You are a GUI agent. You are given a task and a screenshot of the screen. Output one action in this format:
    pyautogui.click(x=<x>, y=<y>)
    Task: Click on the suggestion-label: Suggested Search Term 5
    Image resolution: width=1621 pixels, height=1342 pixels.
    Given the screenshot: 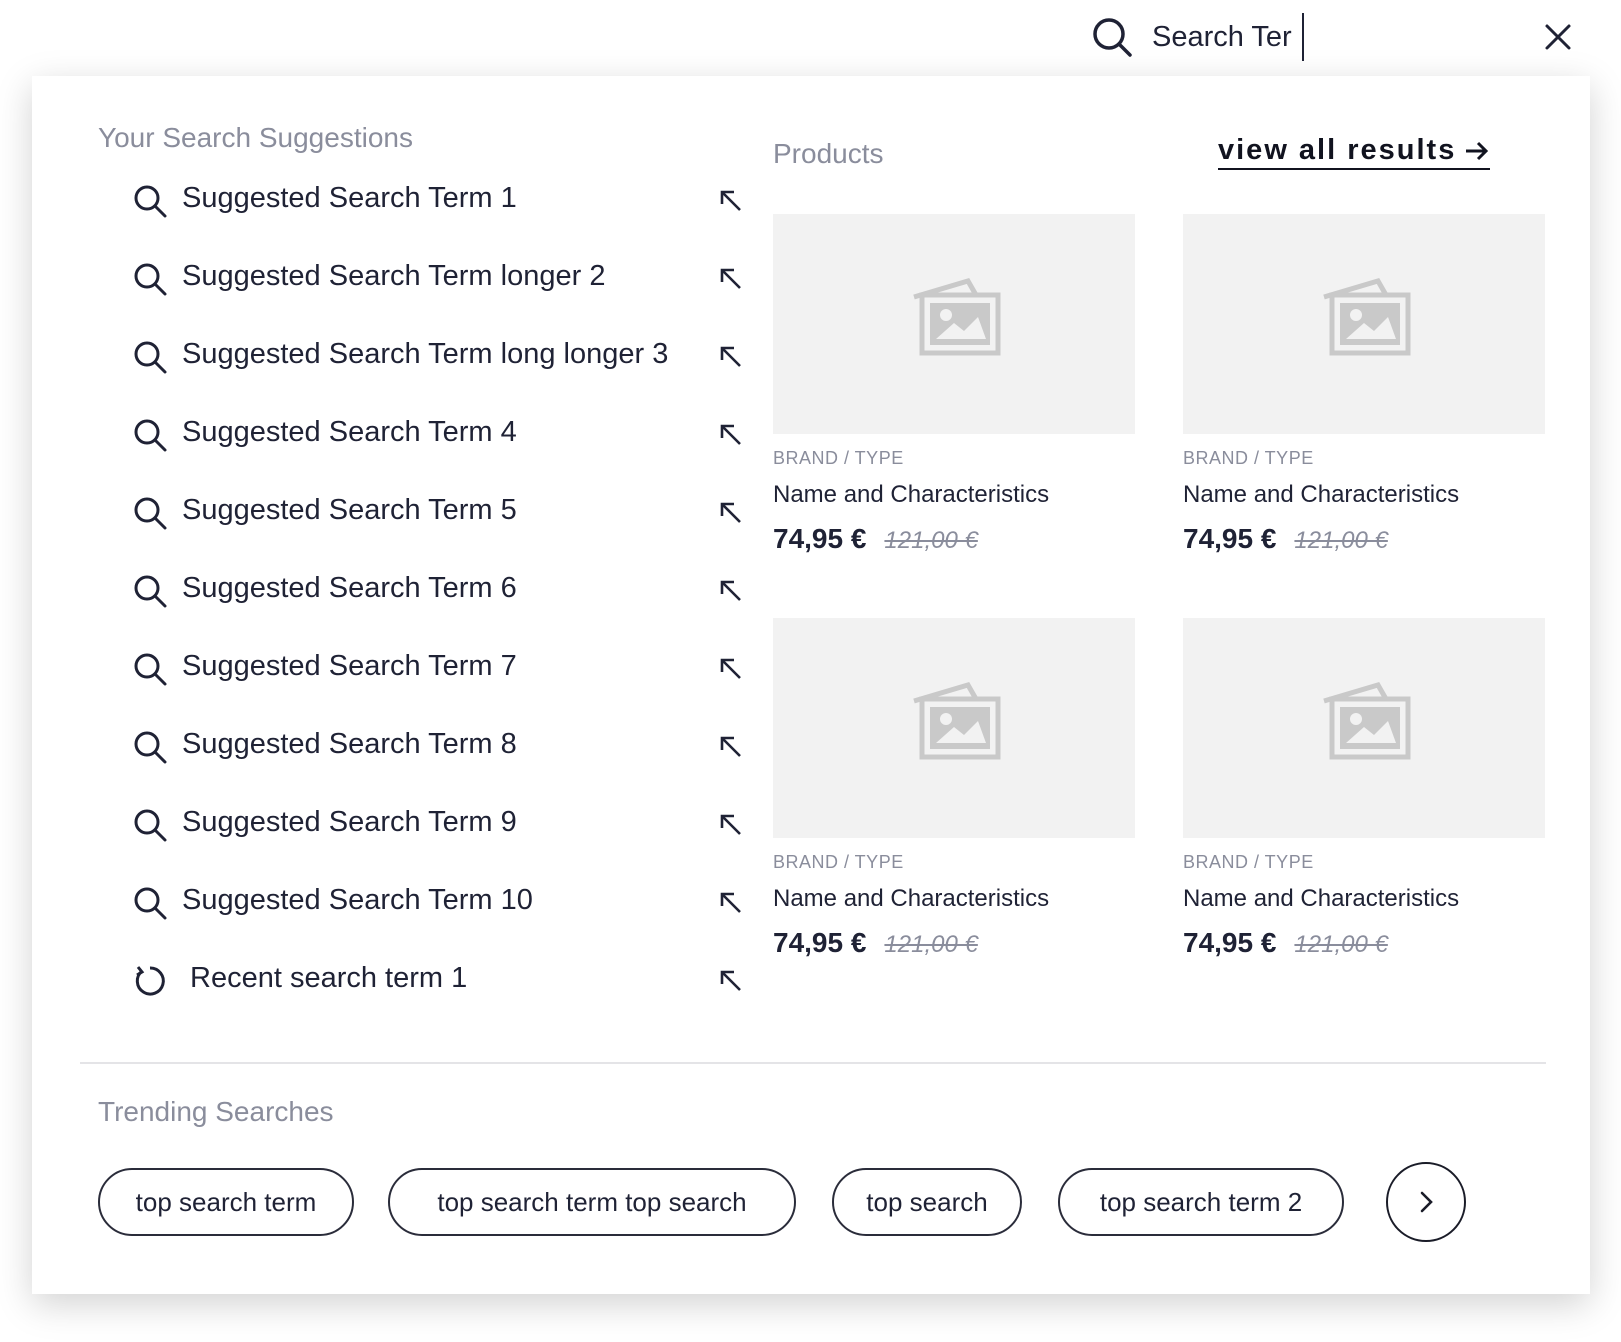 What is the action you would take?
    pyautogui.click(x=349, y=510)
    